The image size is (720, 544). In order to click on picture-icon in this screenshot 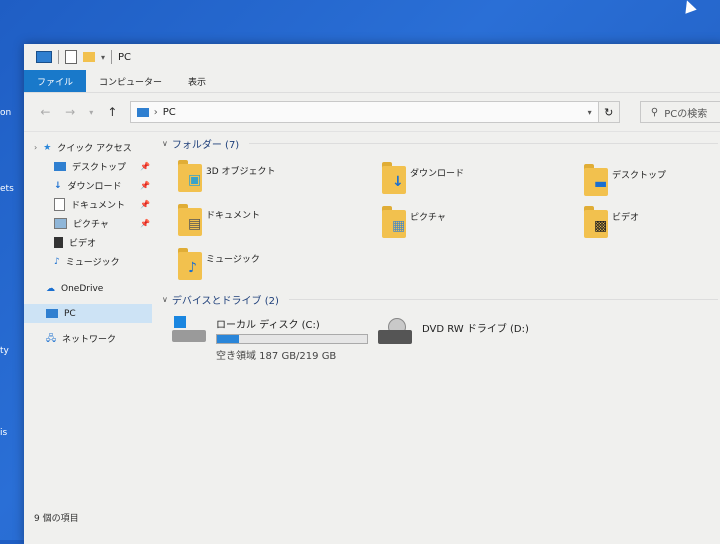, I will do `click(60, 223)`.